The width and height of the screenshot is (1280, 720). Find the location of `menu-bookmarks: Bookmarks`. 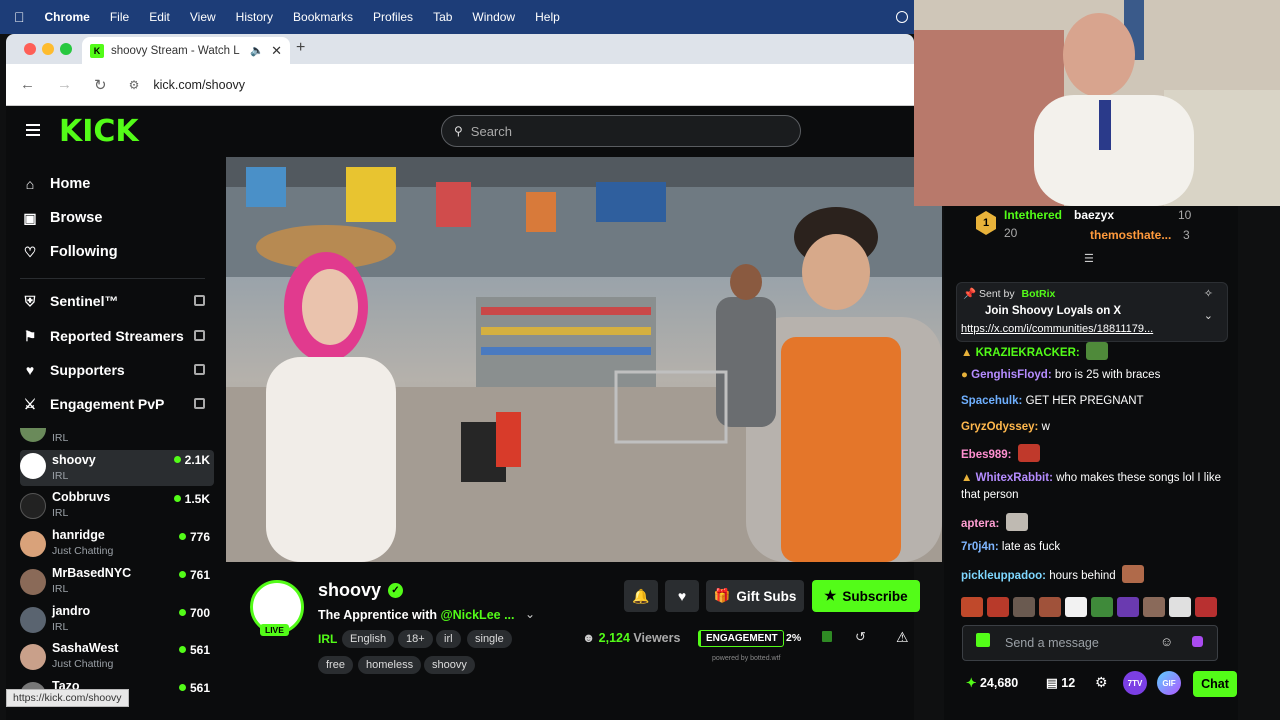

menu-bookmarks: Bookmarks is located at coordinates (323, 17).